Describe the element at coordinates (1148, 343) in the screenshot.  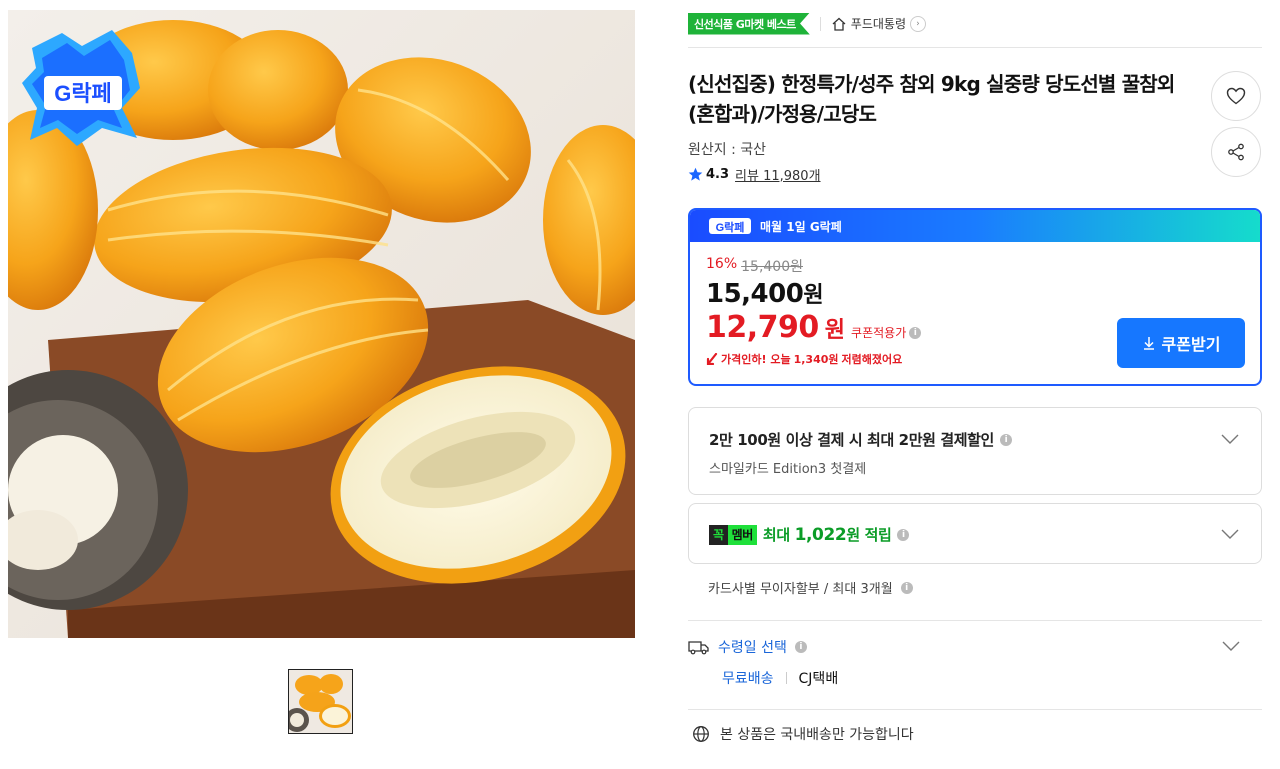
I see `download-icon` at that location.